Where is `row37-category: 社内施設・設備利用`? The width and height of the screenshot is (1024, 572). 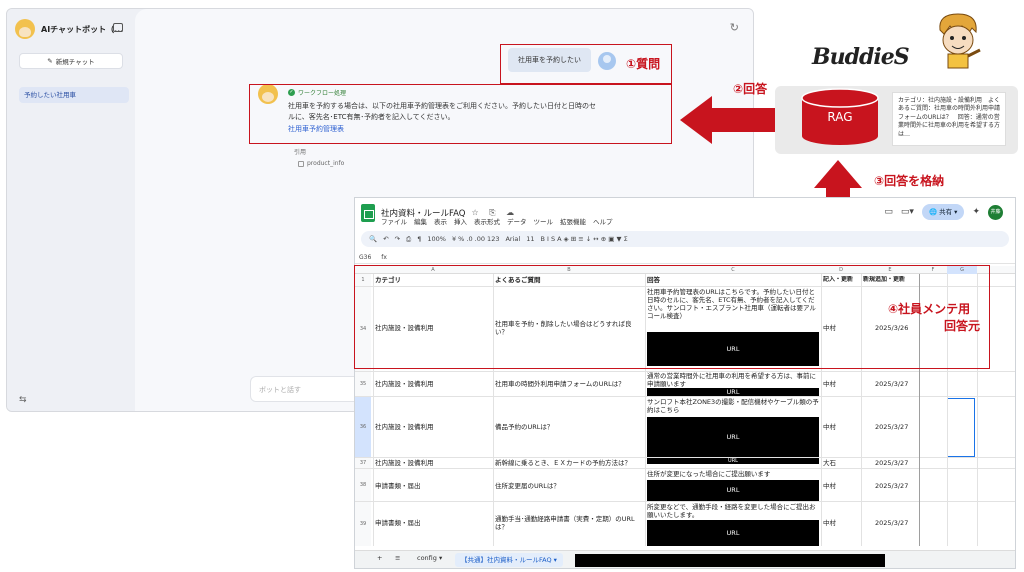 row37-category: 社内施設・設備利用 is located at coordinates (404, 463).